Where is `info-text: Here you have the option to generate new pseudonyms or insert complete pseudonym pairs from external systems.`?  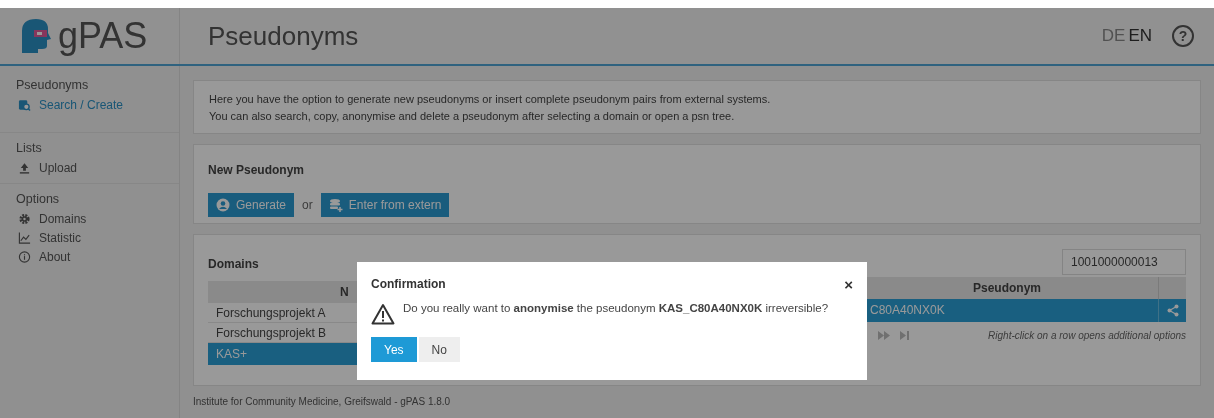 info-text: Here you have the option to generate new pseudonyms or insert complete pseudonym pairs from external systems. is located at coordinates (490, 99).